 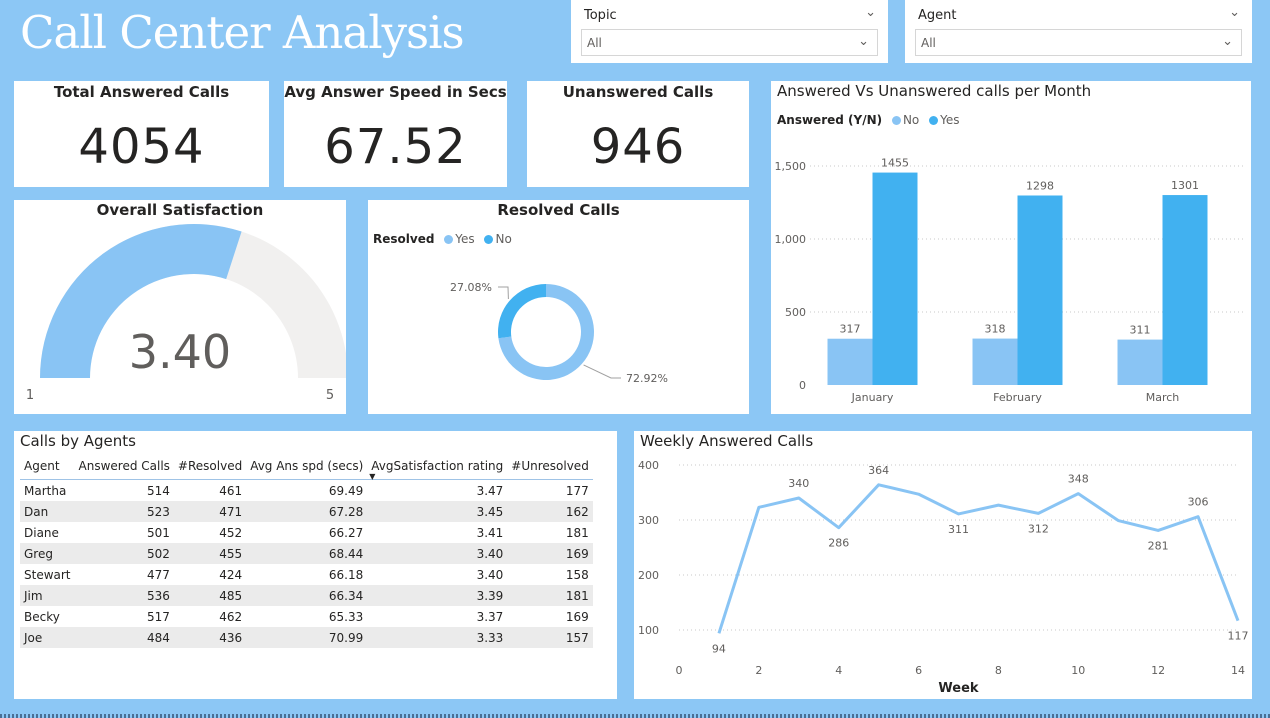 I want to click on table-cell: 70.99, so click(x=307, y=637).